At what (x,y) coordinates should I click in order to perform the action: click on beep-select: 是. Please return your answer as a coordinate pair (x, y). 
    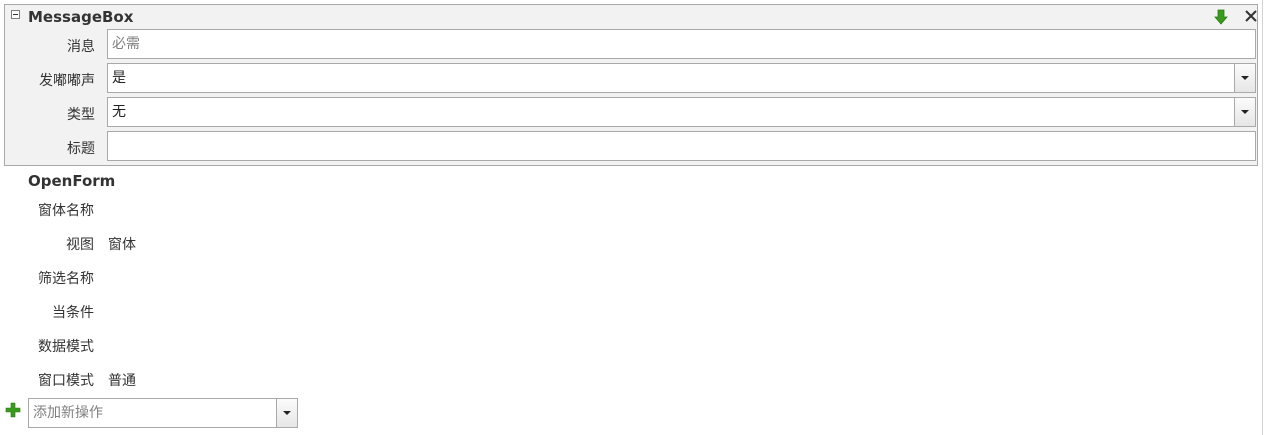
    Looking at the image, I should click on (681, 78).